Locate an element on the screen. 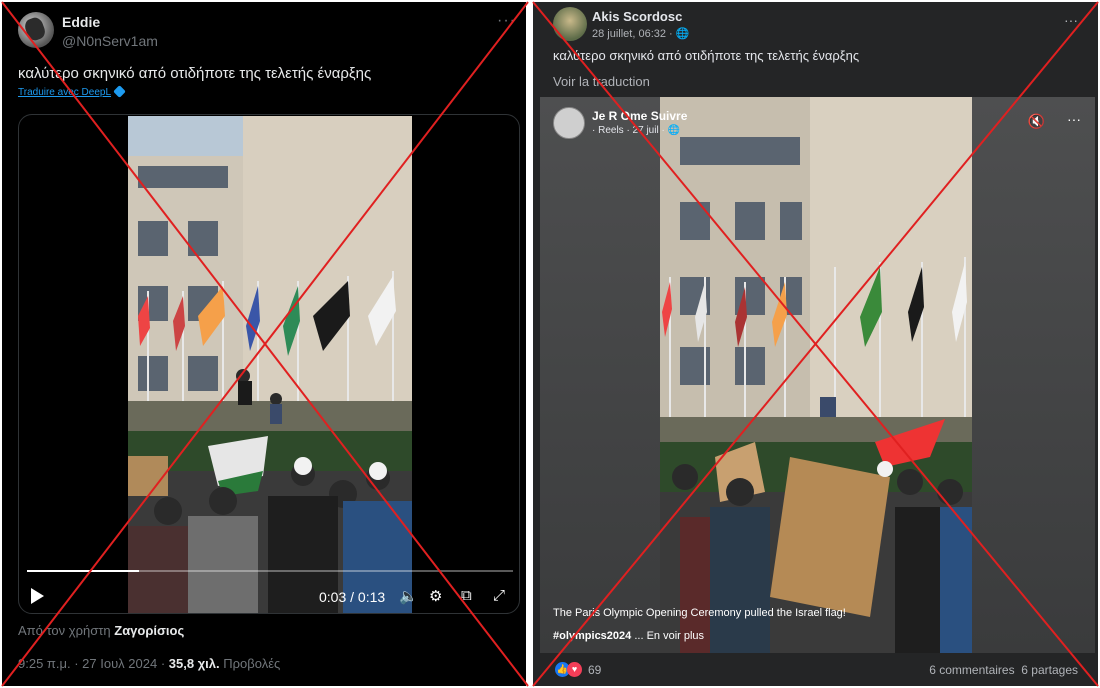  video-attribution: Από τον χρήστη Ζαγορίσιος is located at coordinates (101, 630).